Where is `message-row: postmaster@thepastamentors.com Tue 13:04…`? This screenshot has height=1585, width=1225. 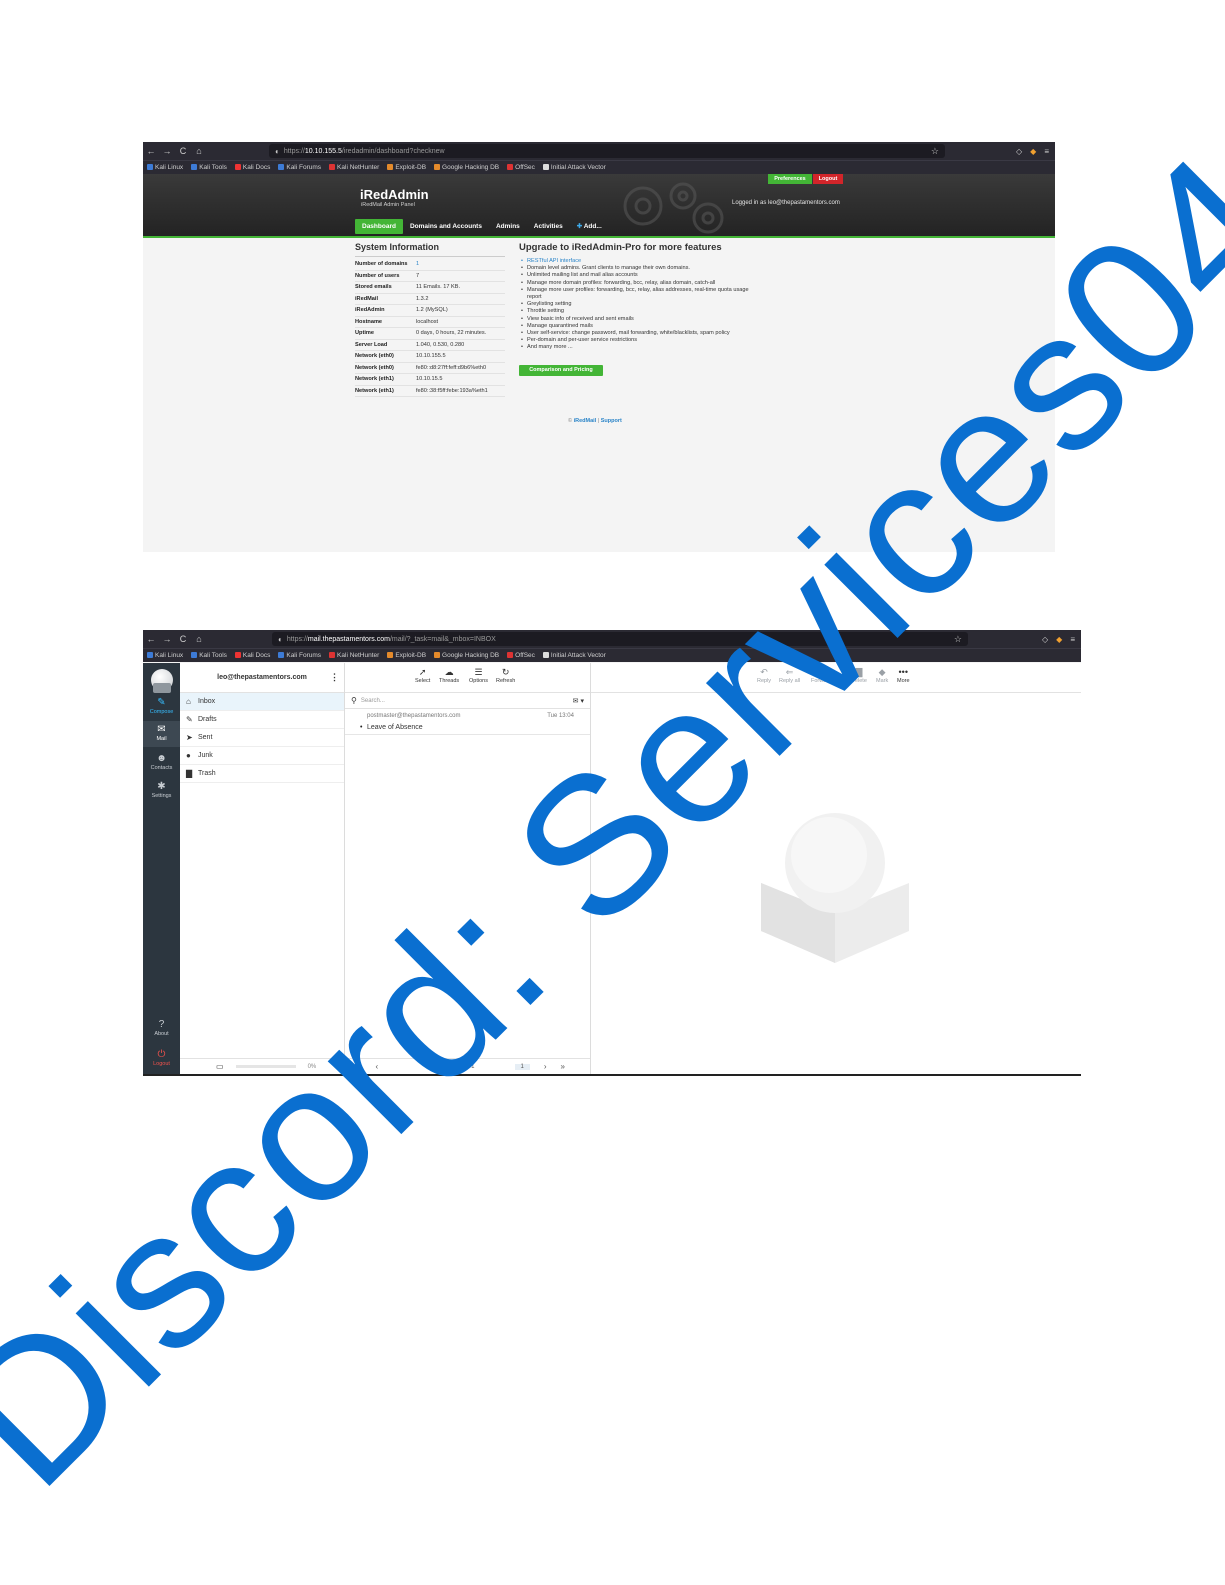 message-row: postmaster@thepastamentors.com Tue 13:04… is located at coordinates (467, 722).